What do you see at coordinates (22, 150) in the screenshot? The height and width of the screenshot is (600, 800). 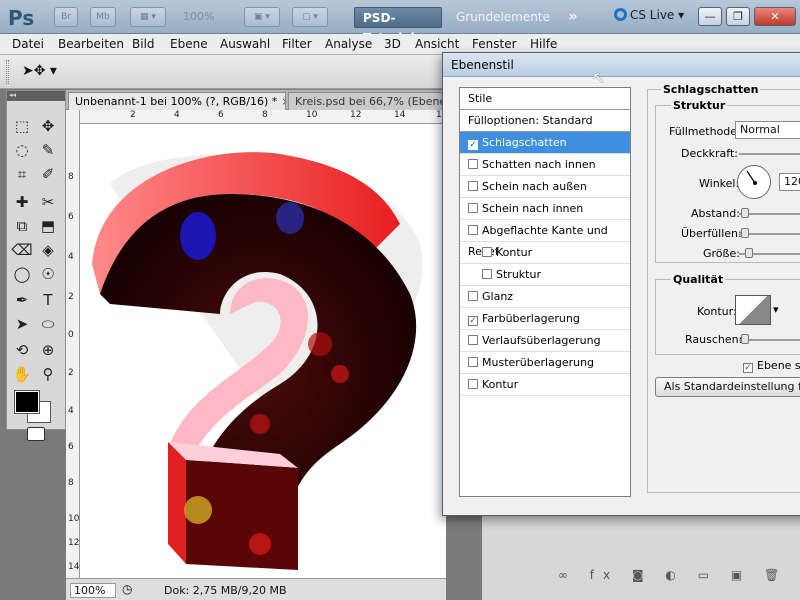 I see `lasso-tool-icon: ◌` at bounding box center [22, 150].